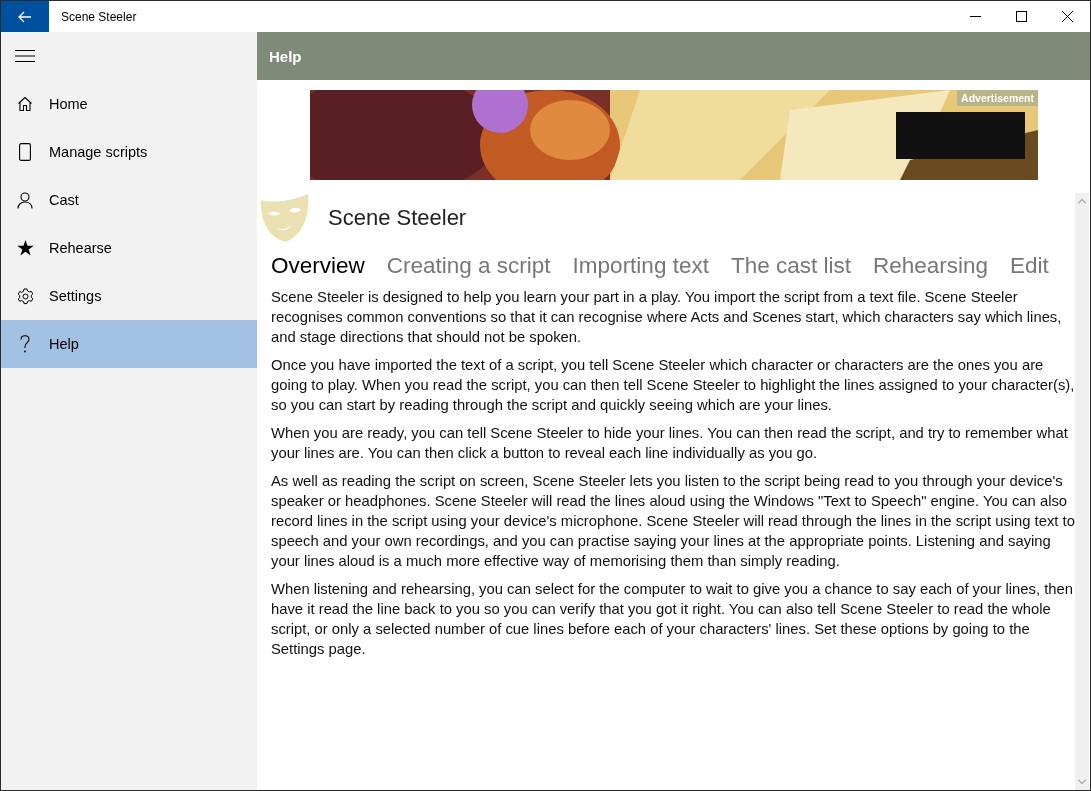  What do you see at coordinates (285, 218) in the screenshot?
I see `mask-icon` at bounding box center [285, 218].